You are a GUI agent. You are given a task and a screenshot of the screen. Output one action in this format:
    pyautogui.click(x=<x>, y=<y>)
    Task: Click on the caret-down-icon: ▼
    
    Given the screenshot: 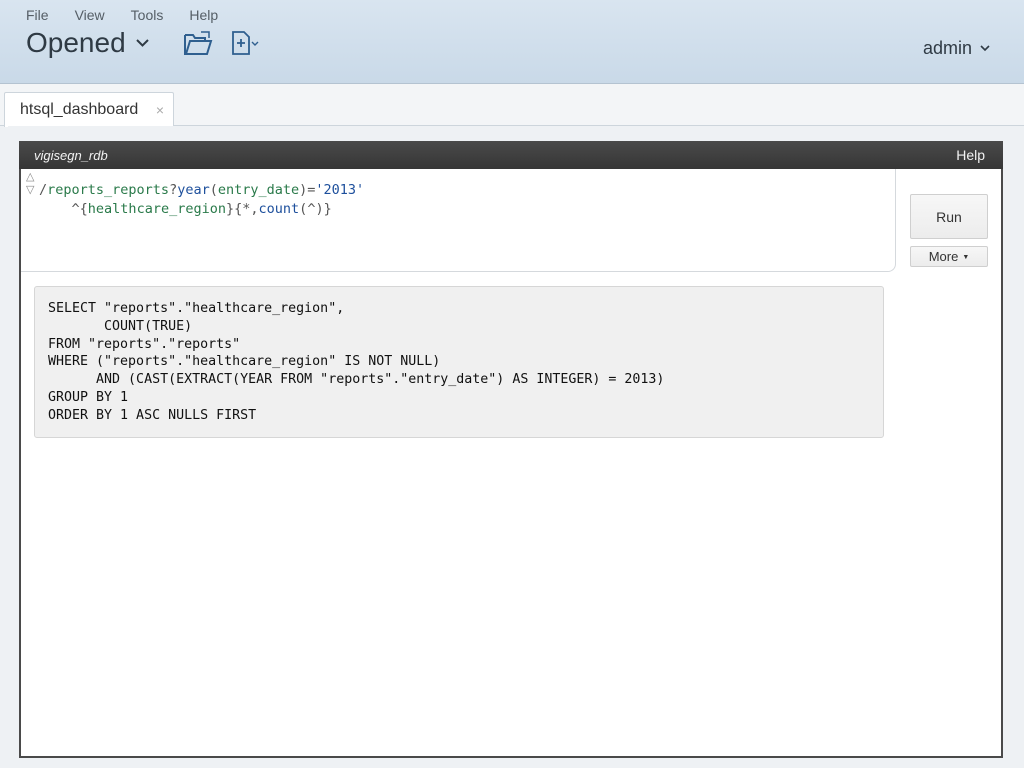 What is the action you would take?
    pyautogui.click(x=966, y=258)
    